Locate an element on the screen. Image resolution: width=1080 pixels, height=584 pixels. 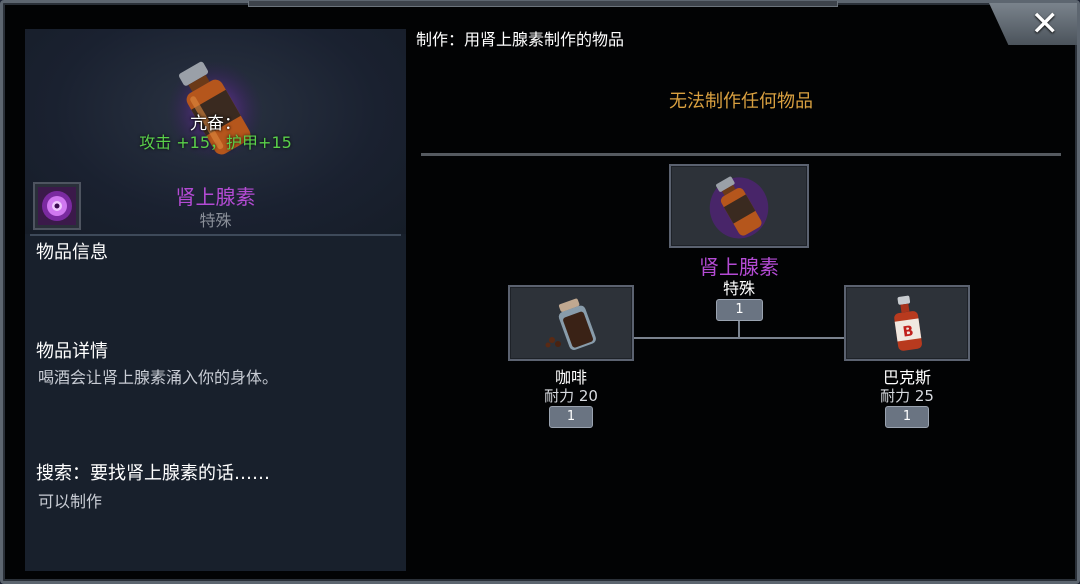
ingredient-stat: 耐力 25 is located at coordinates (907, 396).